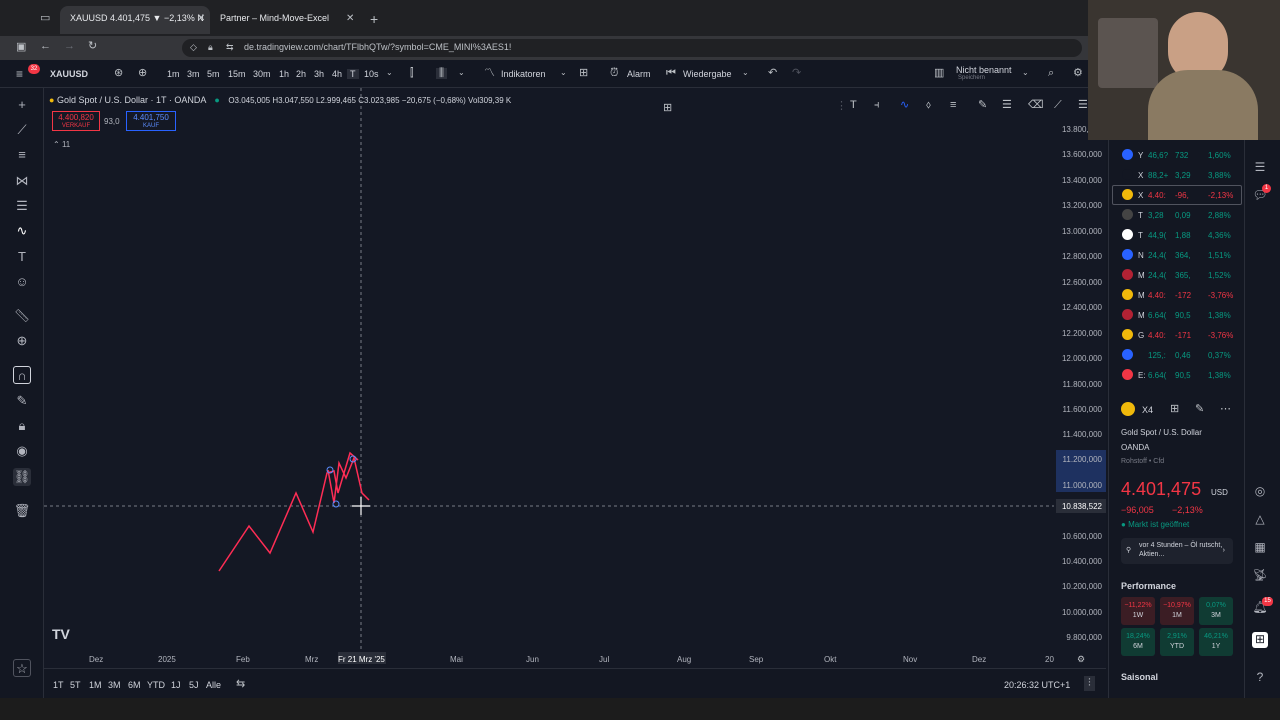  Describe the element at coordinates (1089, 683) in the screenshot. I see `sidepanel-toggle-icon: ⫶` at that location.